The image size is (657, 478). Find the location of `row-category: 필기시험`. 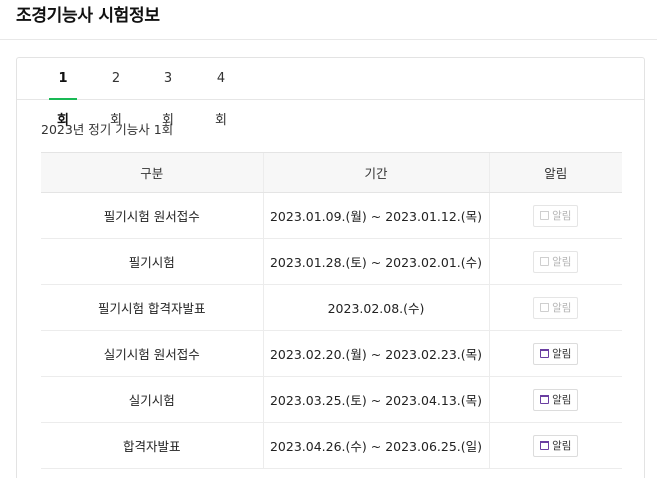

row-category: 필기시험 is located at coordinates (152, 261).